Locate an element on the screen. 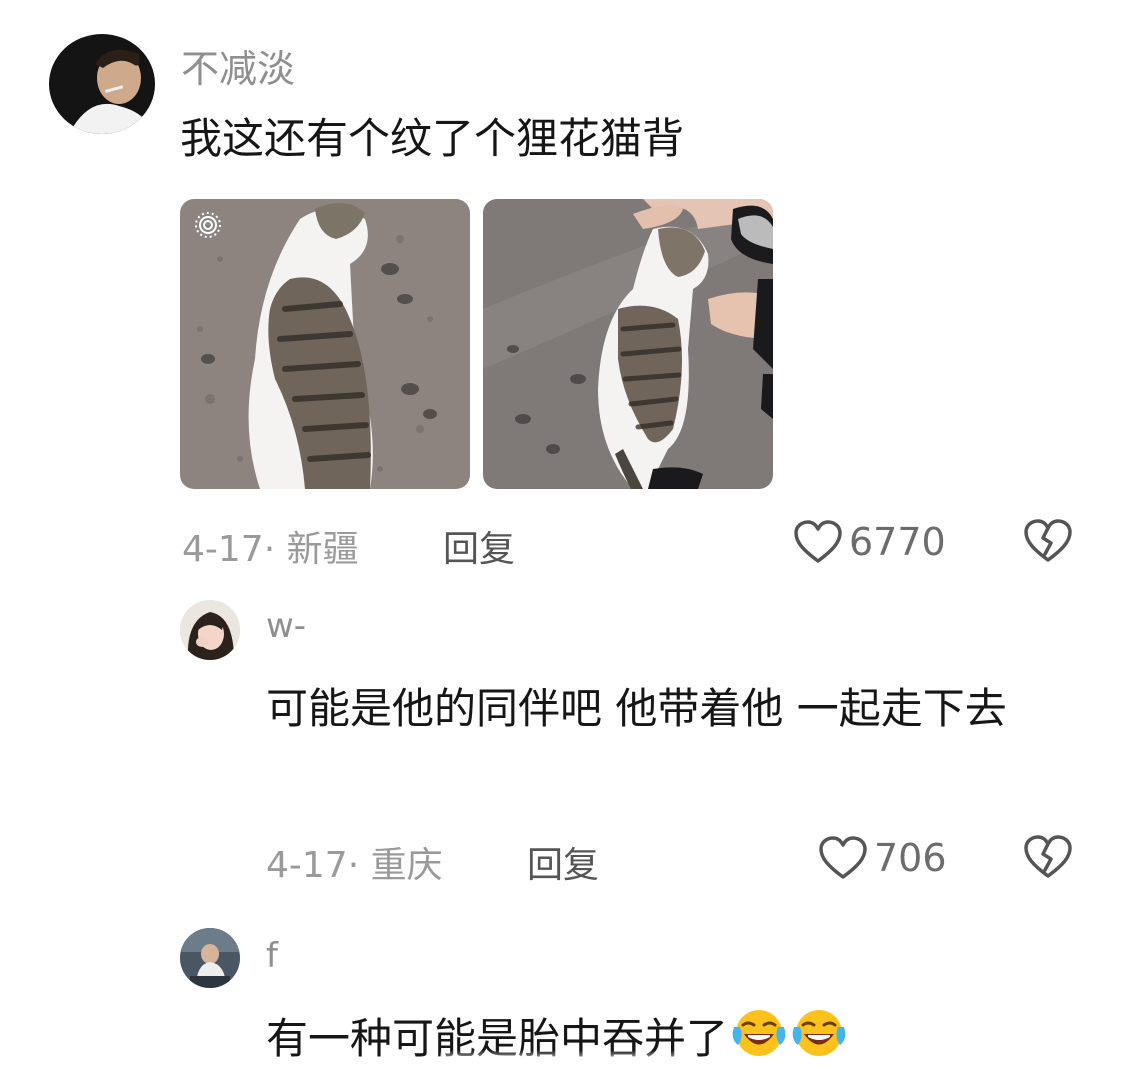 This screenshot has width=1124, height=1080. avatar-image is located at coordinates (210, 958).